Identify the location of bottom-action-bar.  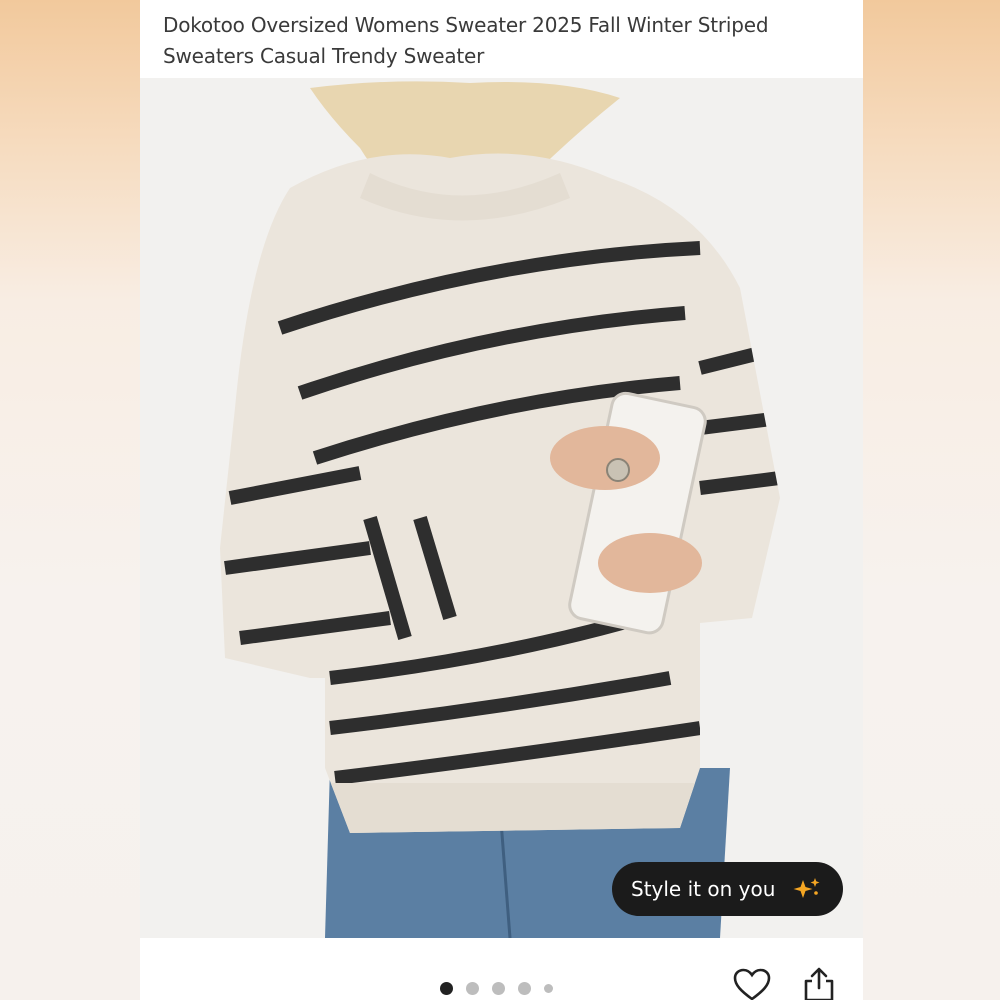
(501, 969).